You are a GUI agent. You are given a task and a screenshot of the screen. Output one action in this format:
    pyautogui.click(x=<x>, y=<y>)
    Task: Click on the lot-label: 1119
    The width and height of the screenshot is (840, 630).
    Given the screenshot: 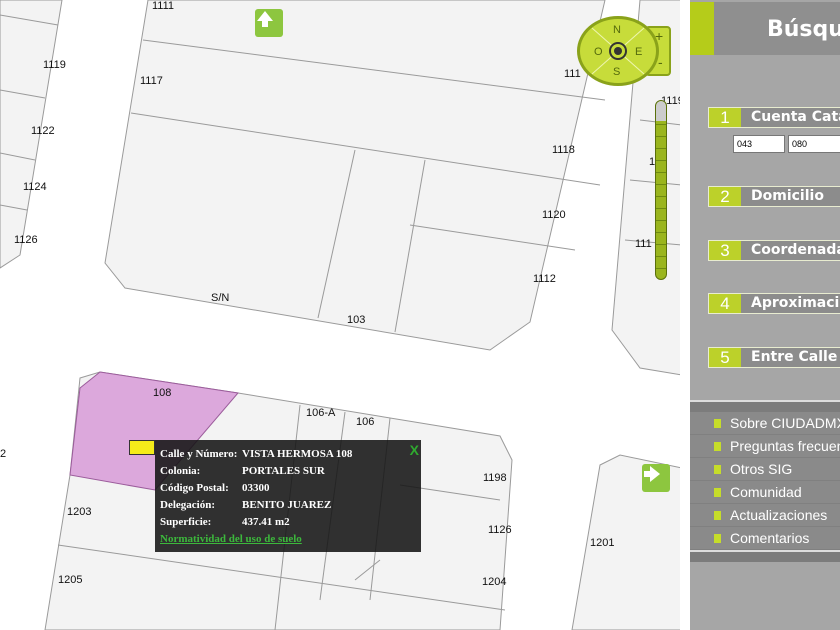 What is the action you would take?
    pyautogui.click(x=54, y=65)
    